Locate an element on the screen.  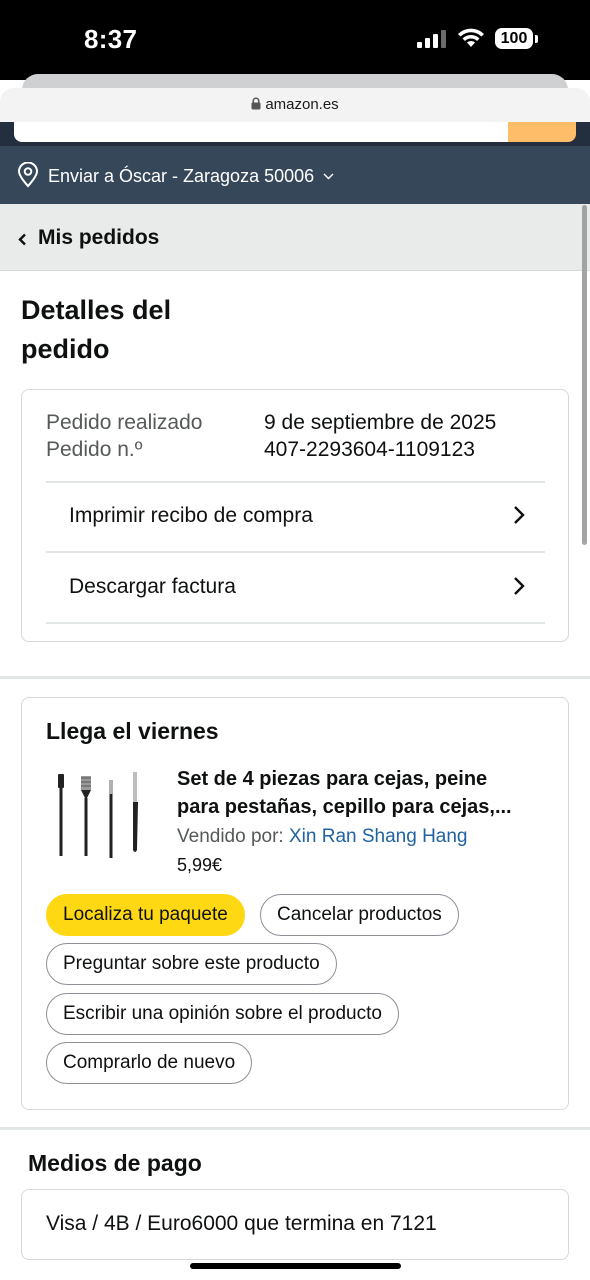
payment-method-text: Visa / 4B / Euro6000 que termina en 7121 is located at coordinates (241, 1223).